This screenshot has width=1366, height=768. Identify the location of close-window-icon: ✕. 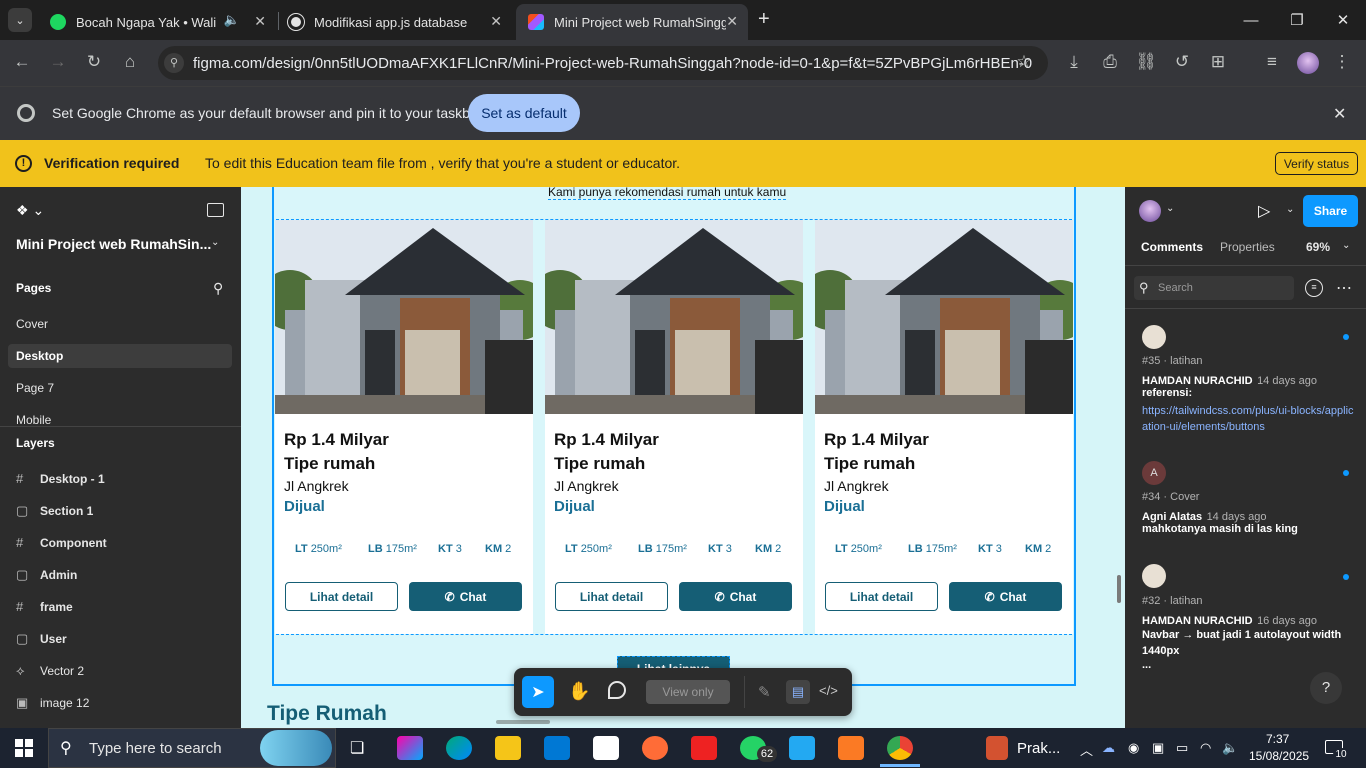
(1343, 20).